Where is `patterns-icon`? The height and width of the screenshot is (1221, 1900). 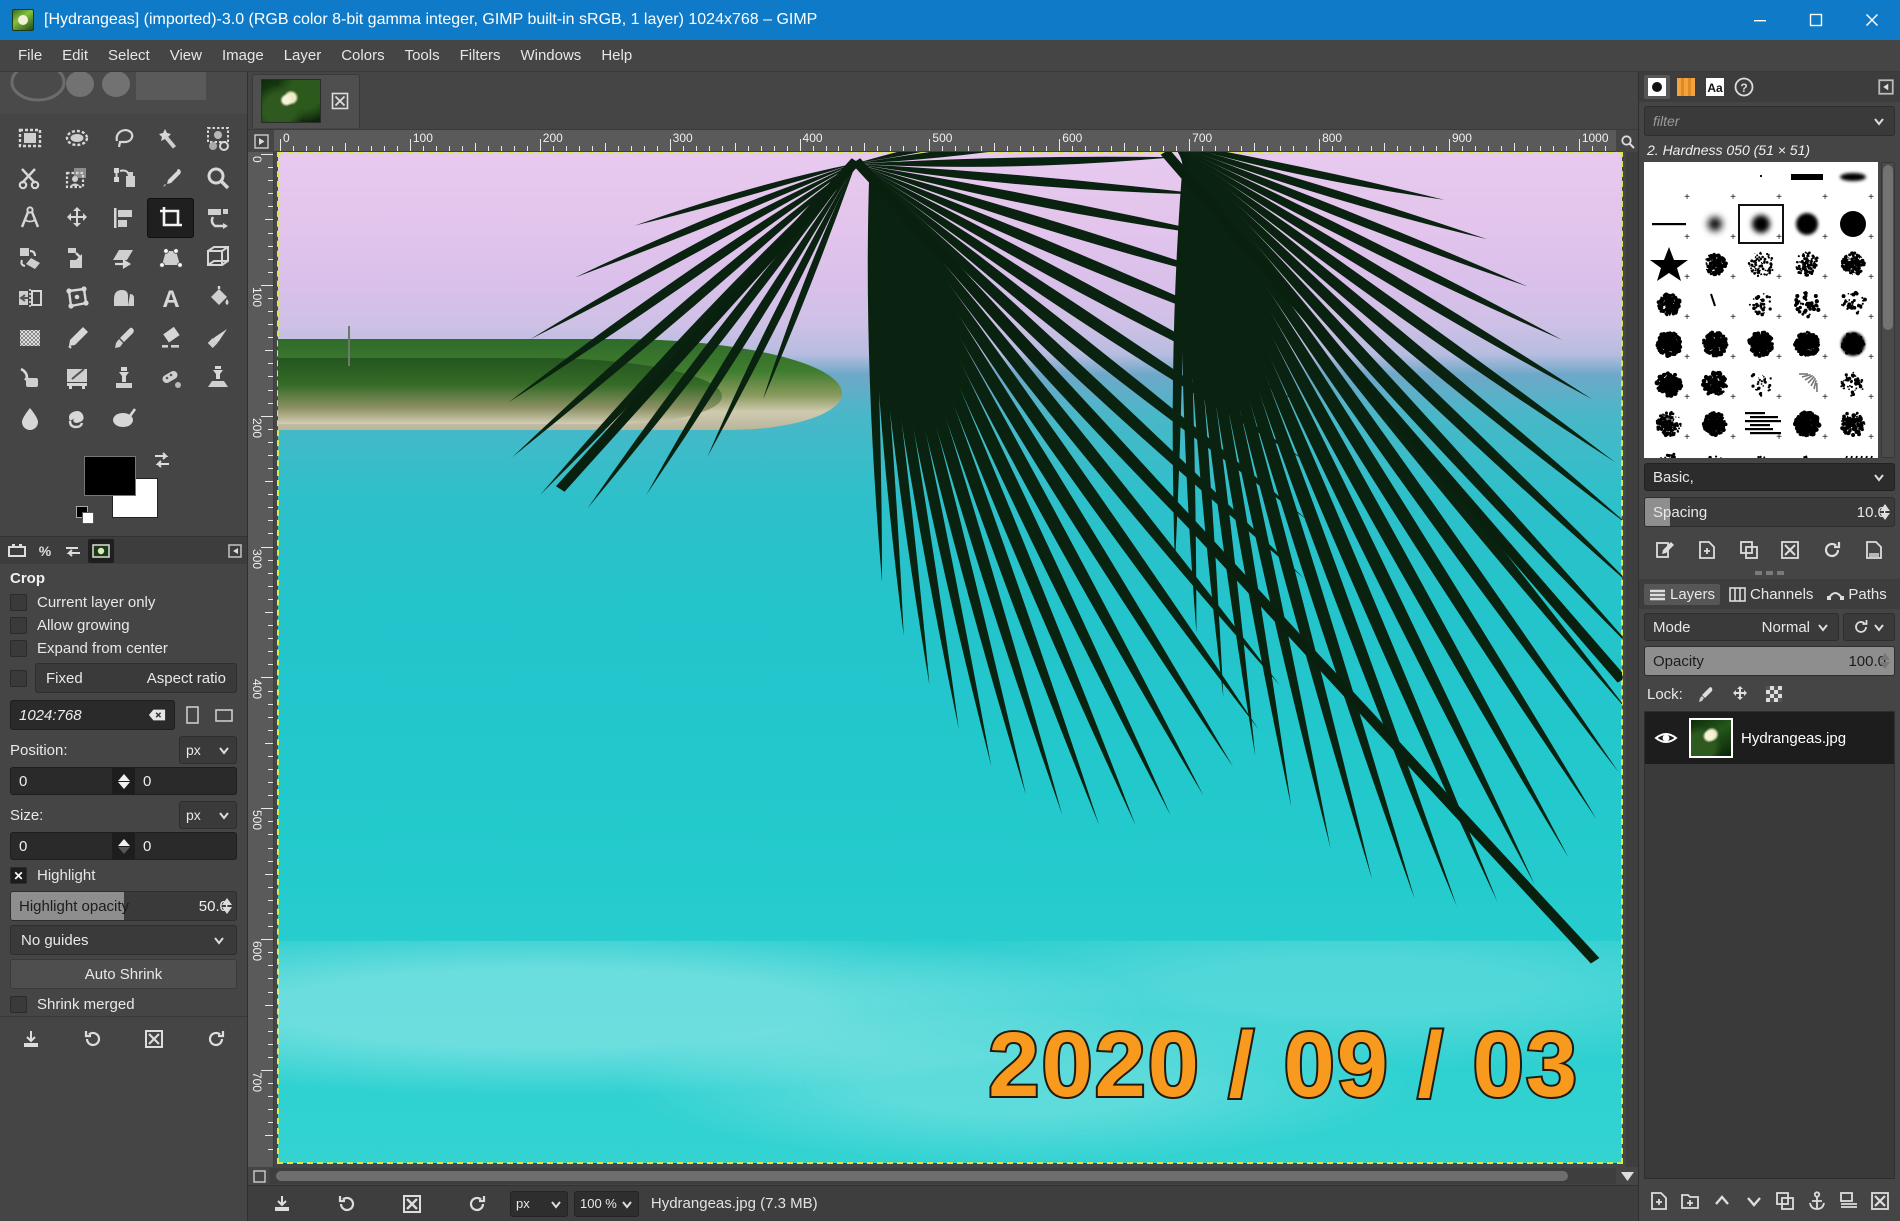 patterns-icon is located at coordinates (1686, 87).